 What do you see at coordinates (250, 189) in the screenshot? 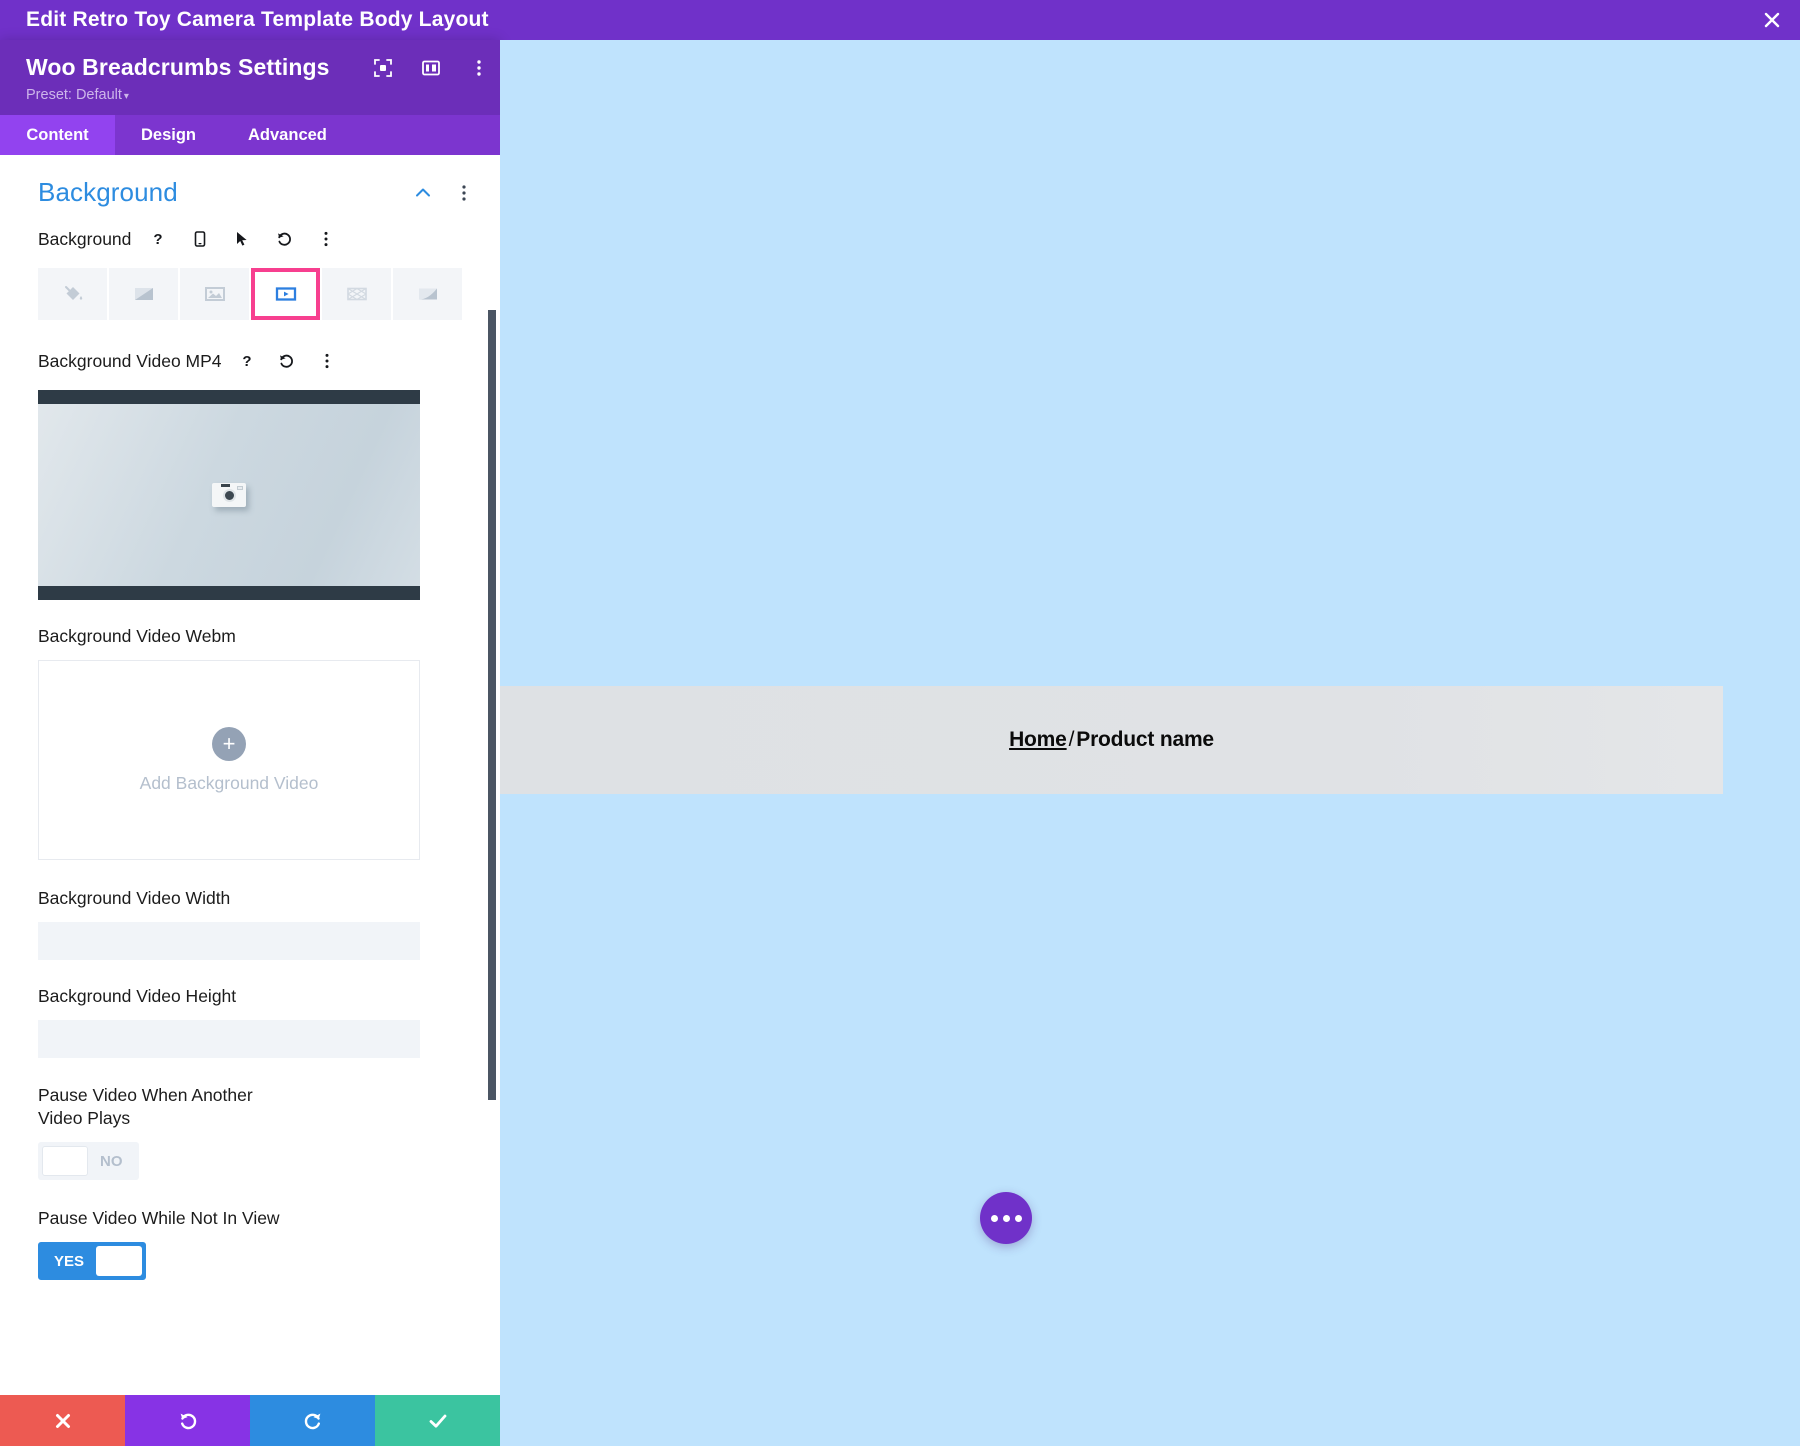
I see `background-section-header: Background` at bounding box center [250, 189].